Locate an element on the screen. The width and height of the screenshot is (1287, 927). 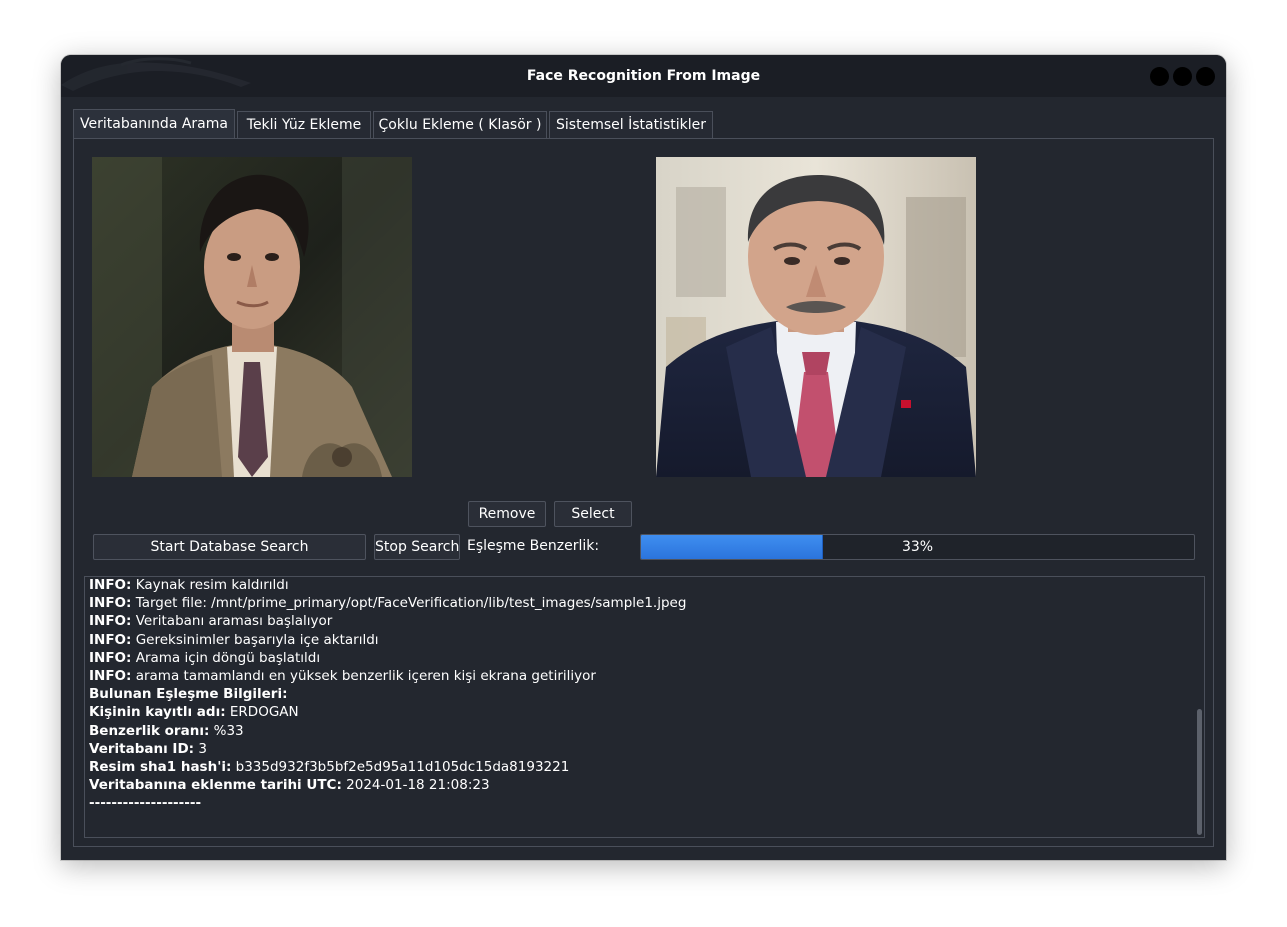
log-line-text: 3 is located at coordinates (200, 748).